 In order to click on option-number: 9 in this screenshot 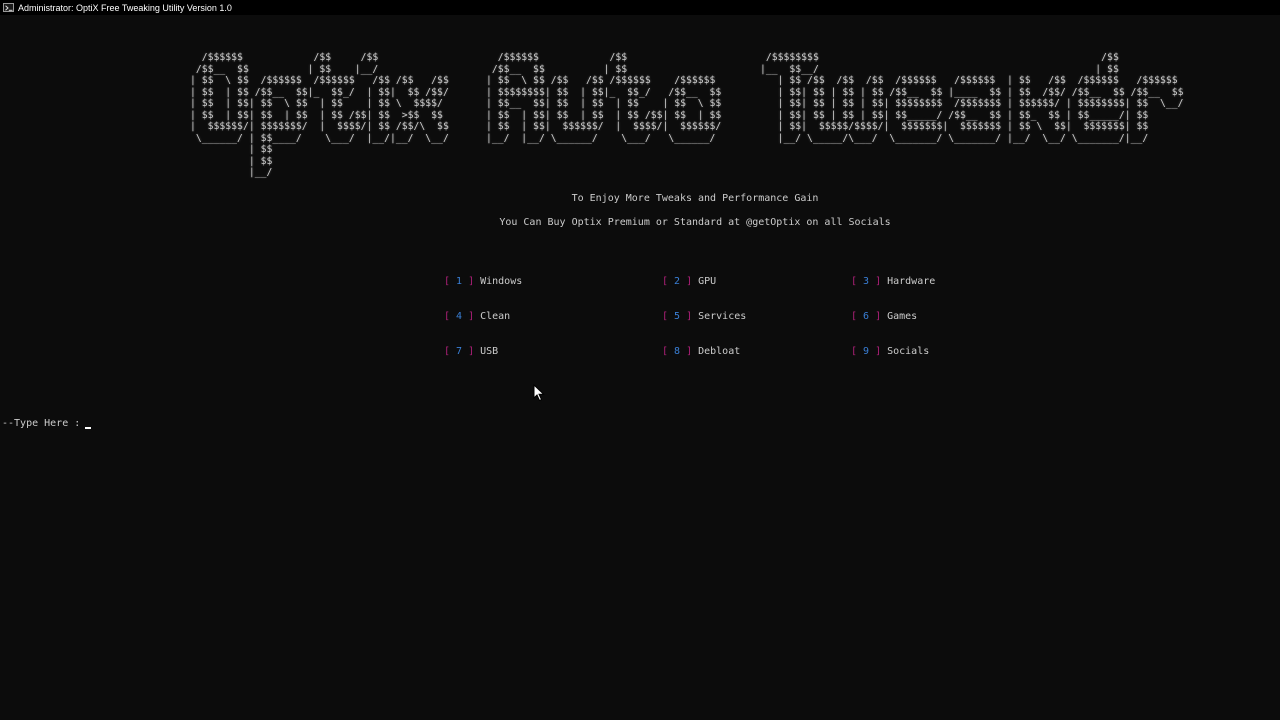, I will do `click(866, 351)`.